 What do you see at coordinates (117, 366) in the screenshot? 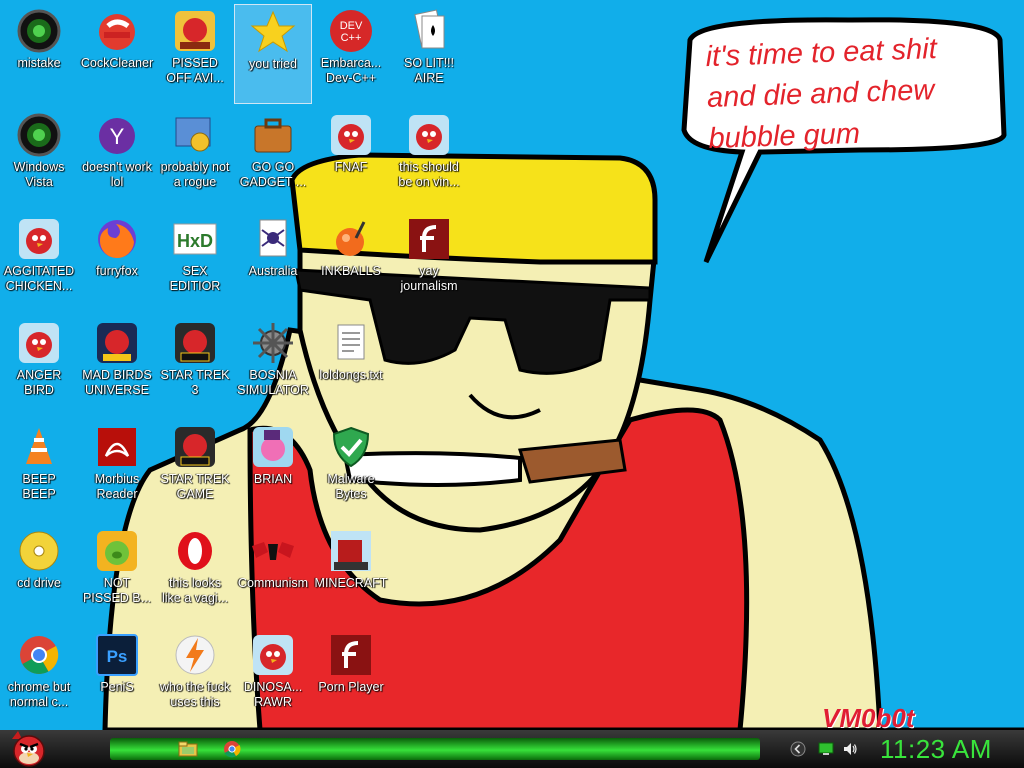
I see `desktop-icon: MAD BIRDS UNIVERSE` at bounding box center [117, 366].